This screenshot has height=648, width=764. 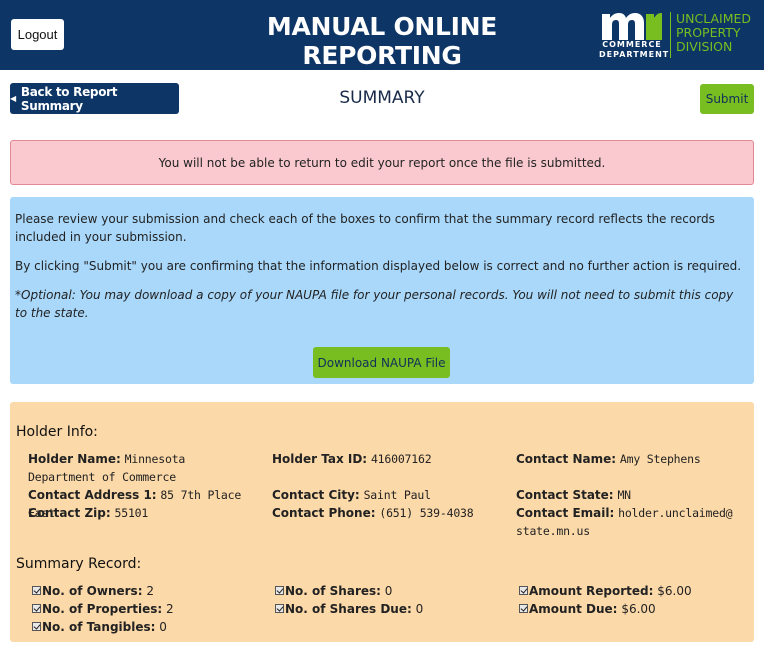 I want to click on contact-city-value: Saint Paul, so click(x=397, y=495).